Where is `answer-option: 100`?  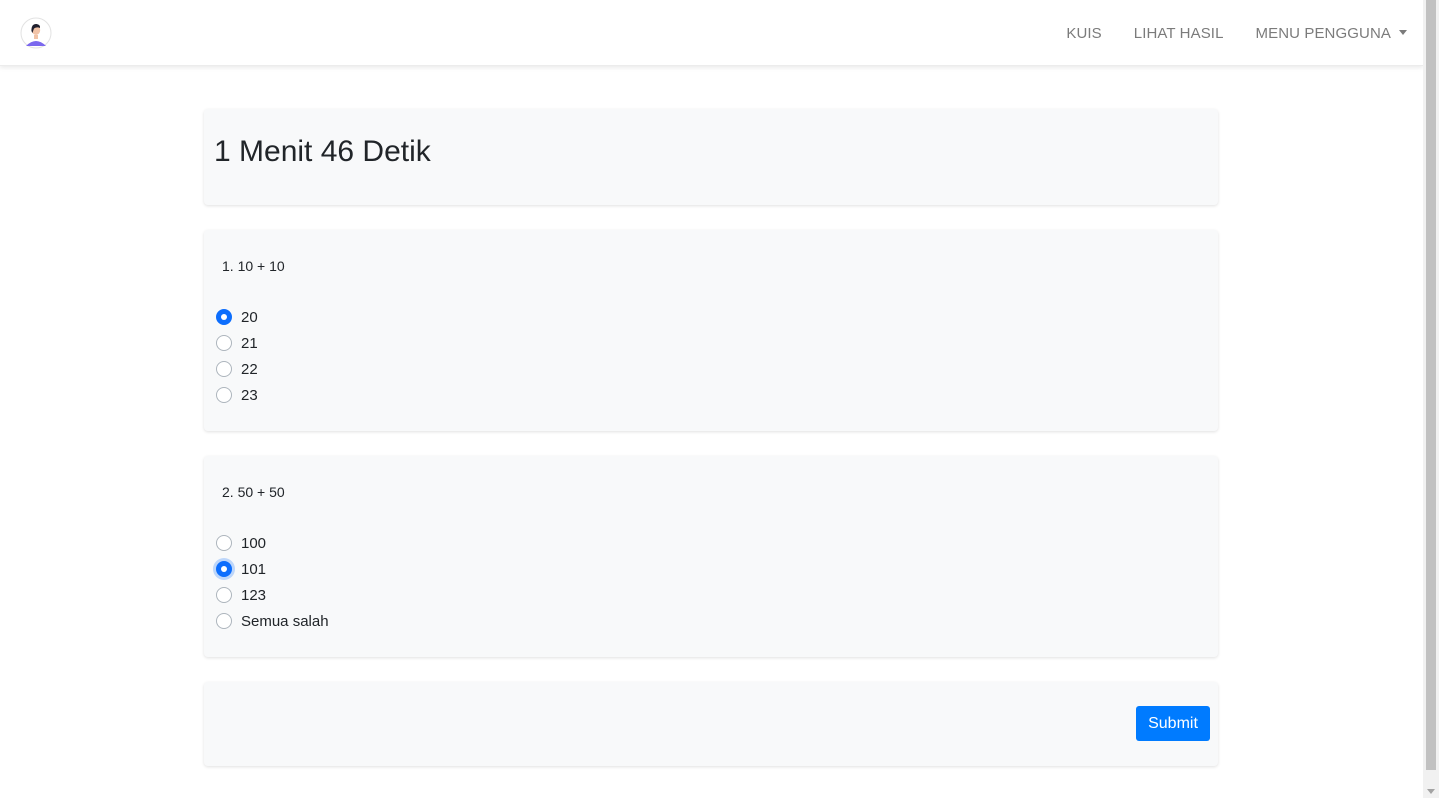
answer-option: 100 is located at coordinates (272, 543).